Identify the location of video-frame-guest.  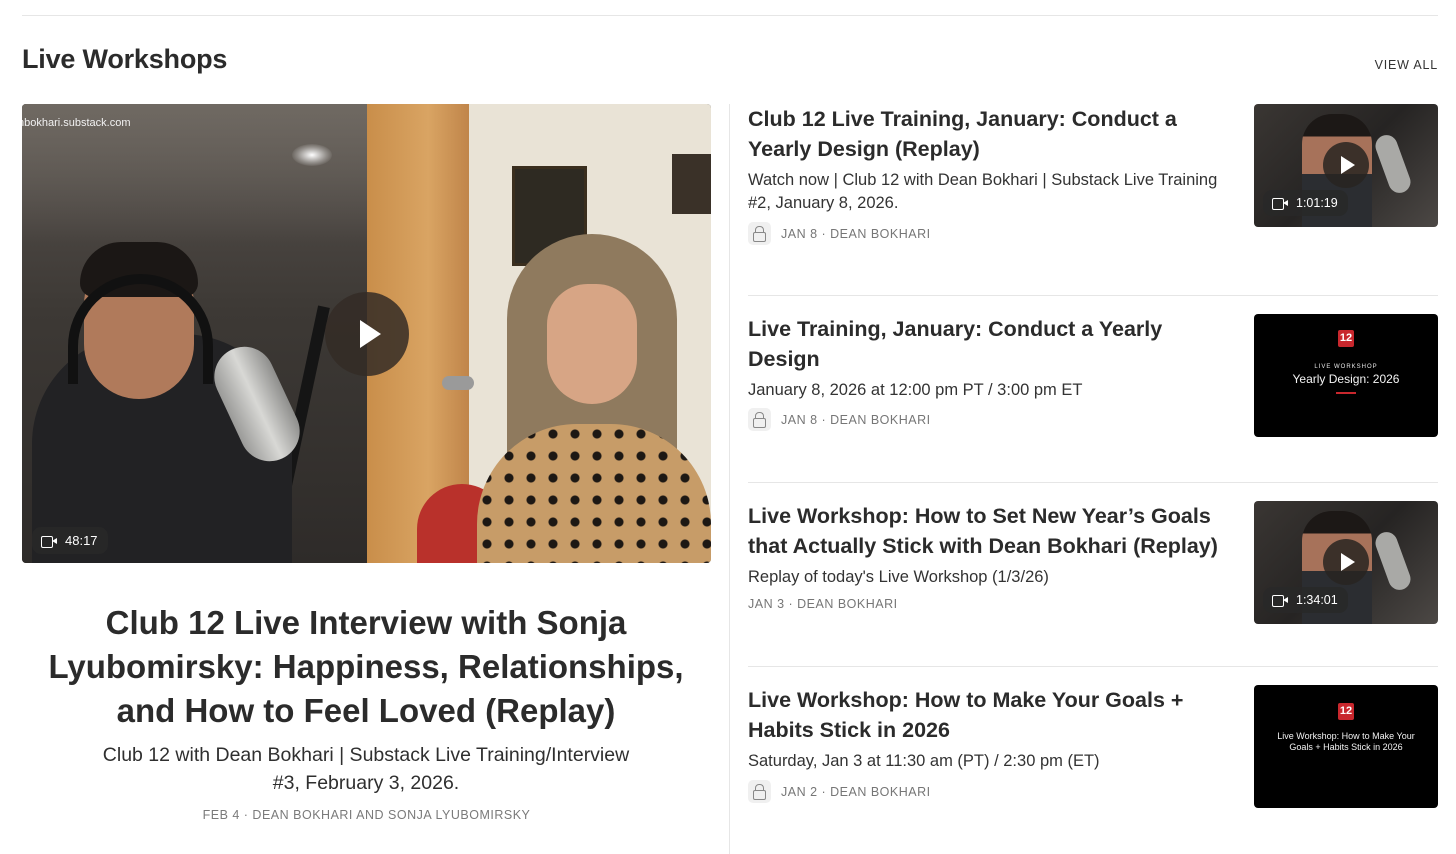
(539, 333).